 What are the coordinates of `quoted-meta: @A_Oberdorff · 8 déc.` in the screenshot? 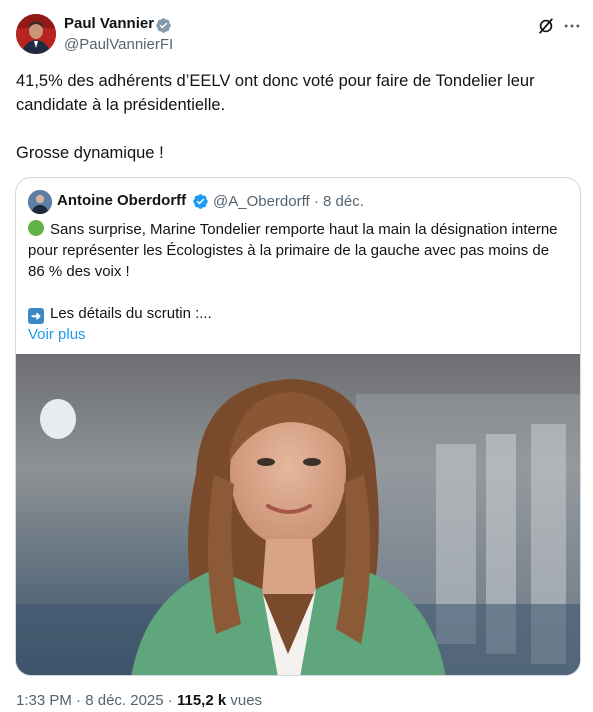 It's located at (288, 201).